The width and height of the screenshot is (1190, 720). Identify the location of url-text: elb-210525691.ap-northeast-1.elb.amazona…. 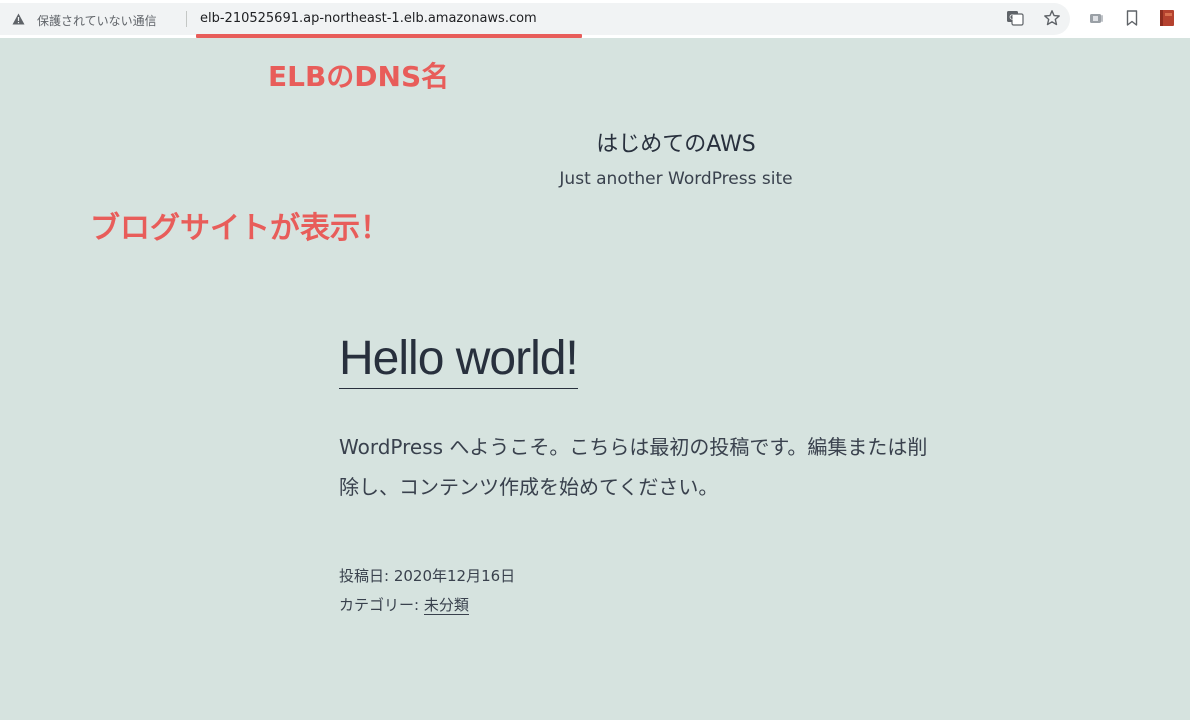
(368, 18).